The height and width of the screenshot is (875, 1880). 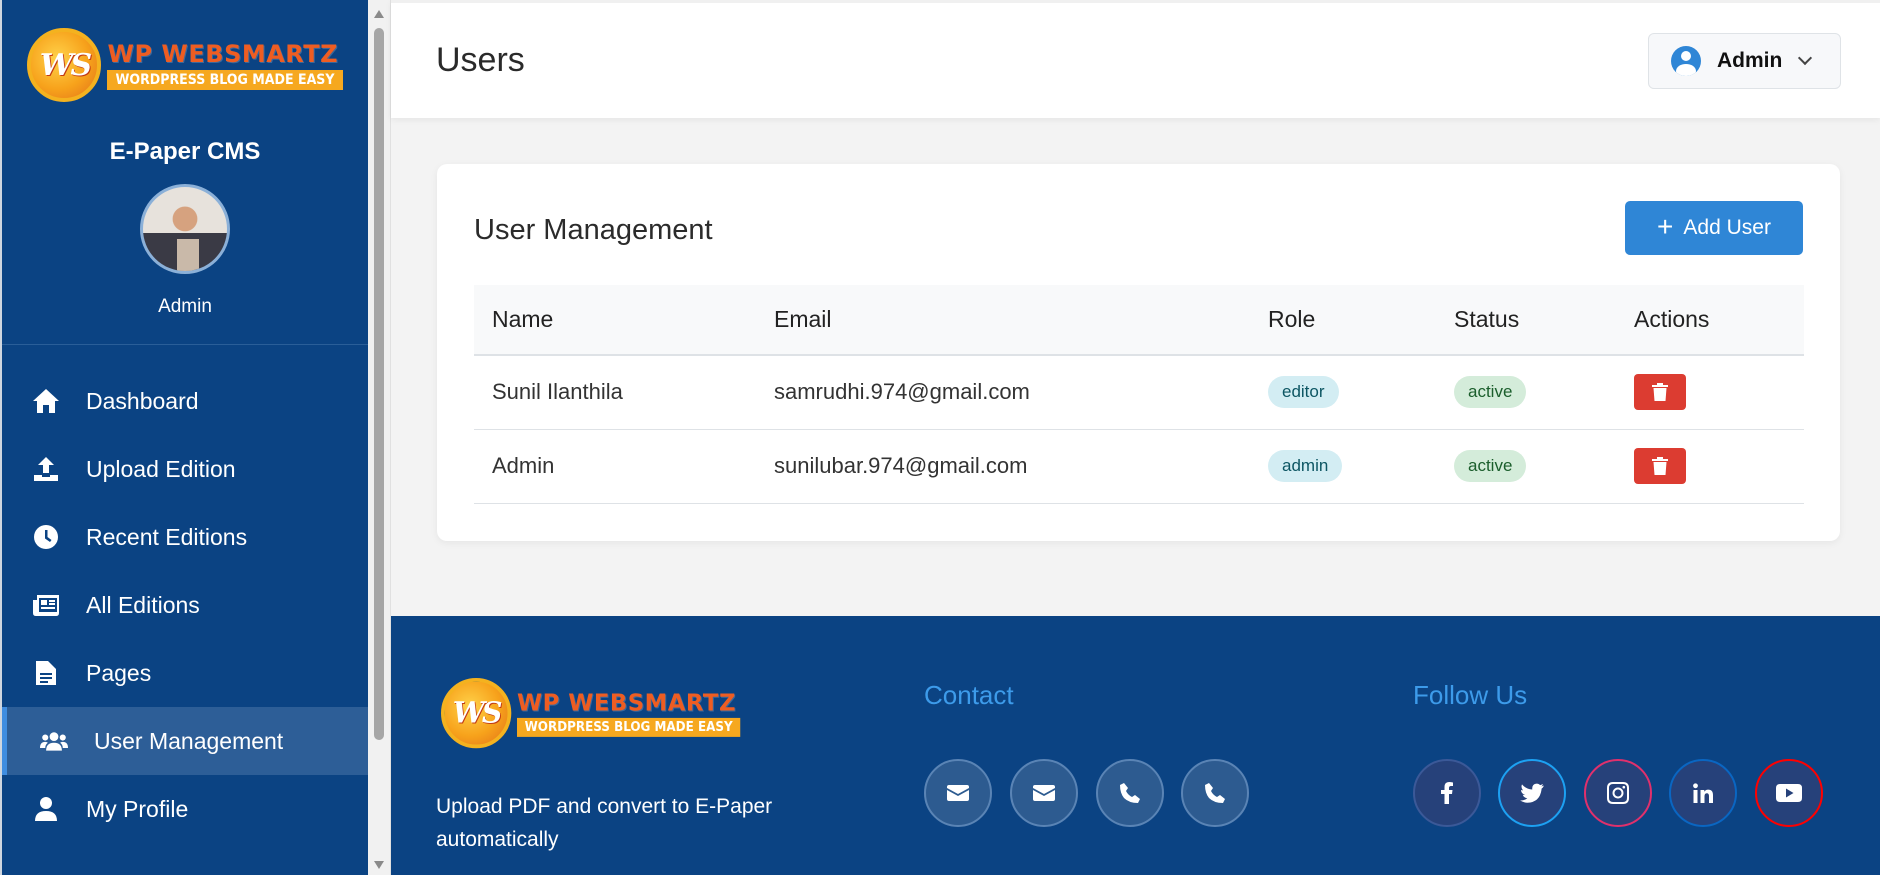 I want to click on avatar, so click(x=185, y=229).